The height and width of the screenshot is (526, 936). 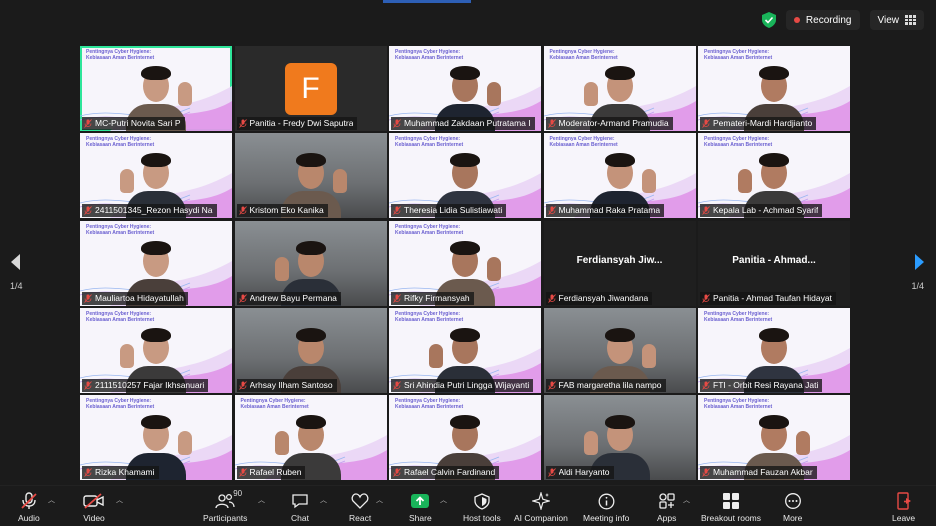 What do you see at coordinates (300, 507) in the screenshot?
I see `chat-button: Chat` at bounding box center [300, 507].